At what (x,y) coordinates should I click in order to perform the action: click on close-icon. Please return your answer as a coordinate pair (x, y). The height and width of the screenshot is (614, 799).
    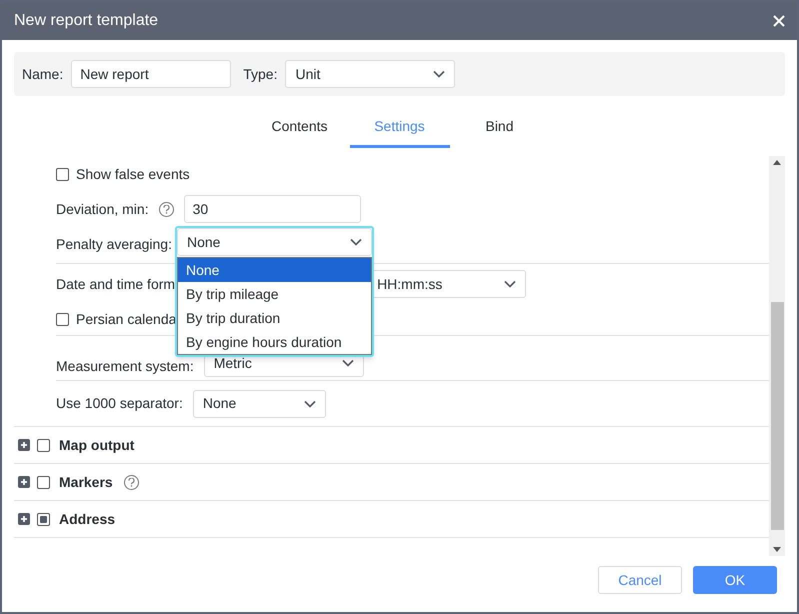
    Looking at the image, I should click on (779, 21).